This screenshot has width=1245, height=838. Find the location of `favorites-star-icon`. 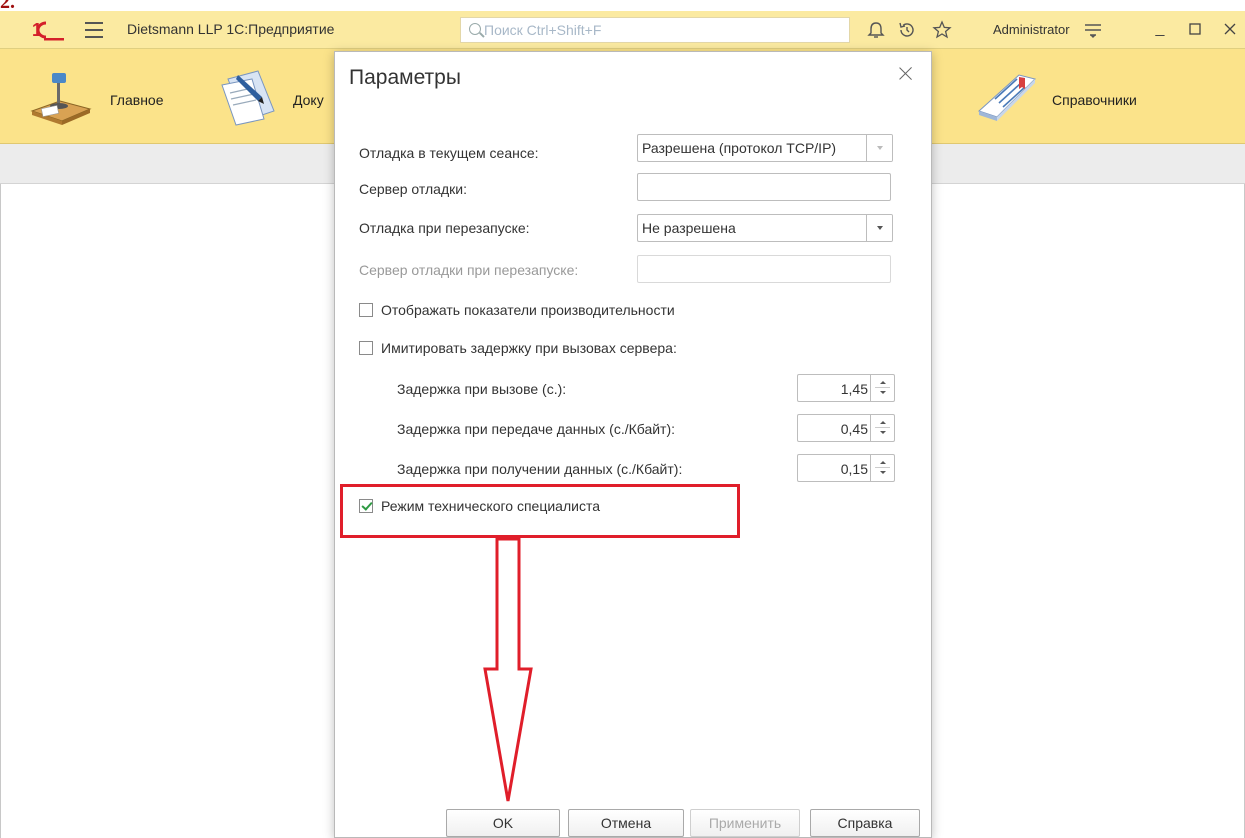

favorites-star-icon is located at coordinates (942, 30).